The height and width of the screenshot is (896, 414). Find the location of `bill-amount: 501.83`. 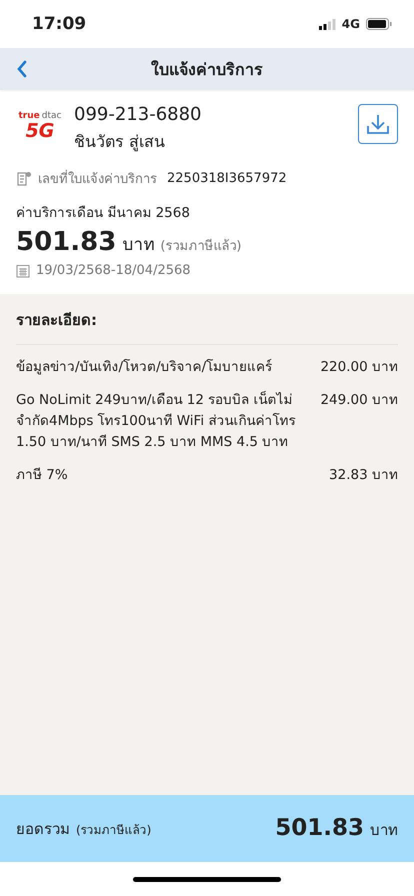

bill-amount: 501.83 is located at coordinates (66, 242).